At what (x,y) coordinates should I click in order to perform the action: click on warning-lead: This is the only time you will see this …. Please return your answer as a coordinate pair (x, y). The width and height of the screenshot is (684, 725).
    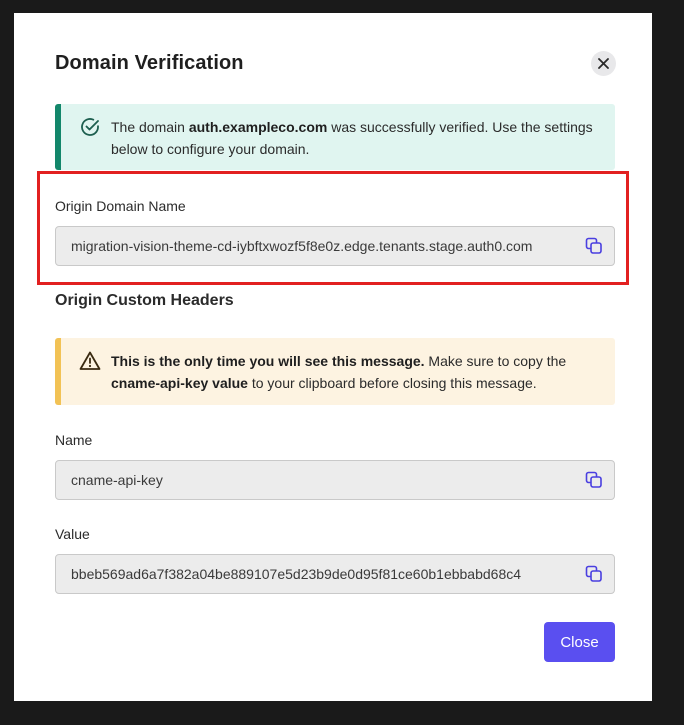
    Looking at the image, I should click on (268, 361).